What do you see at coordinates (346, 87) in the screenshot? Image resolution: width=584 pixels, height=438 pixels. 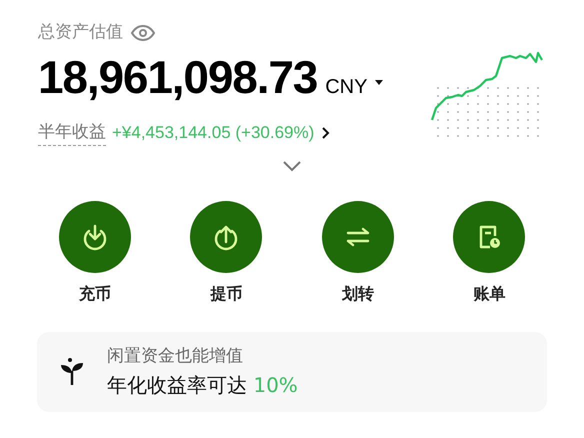 I see `currency-selector: CNY` at bounding box center [346, 87].